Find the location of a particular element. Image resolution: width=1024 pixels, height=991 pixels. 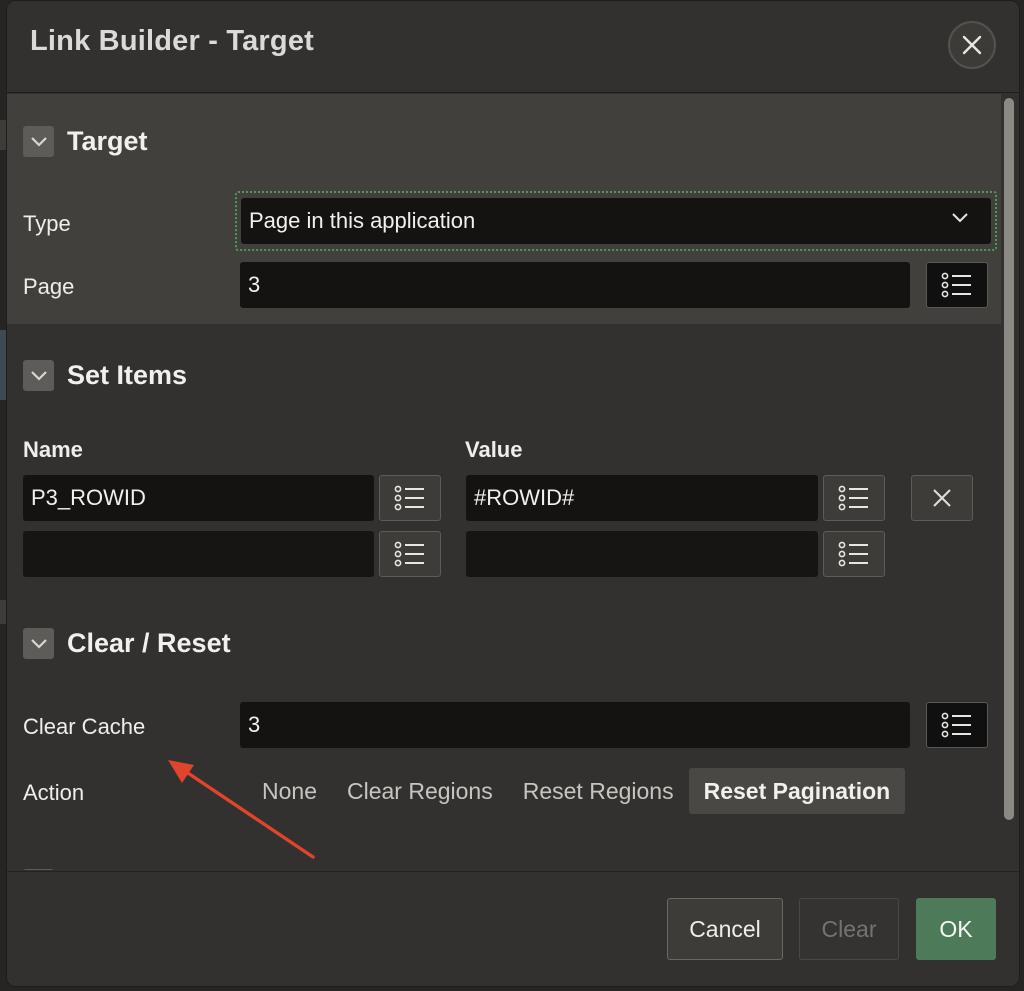

dialog-titlebar: Link Builder - Target is located at coordinates (513, 47).